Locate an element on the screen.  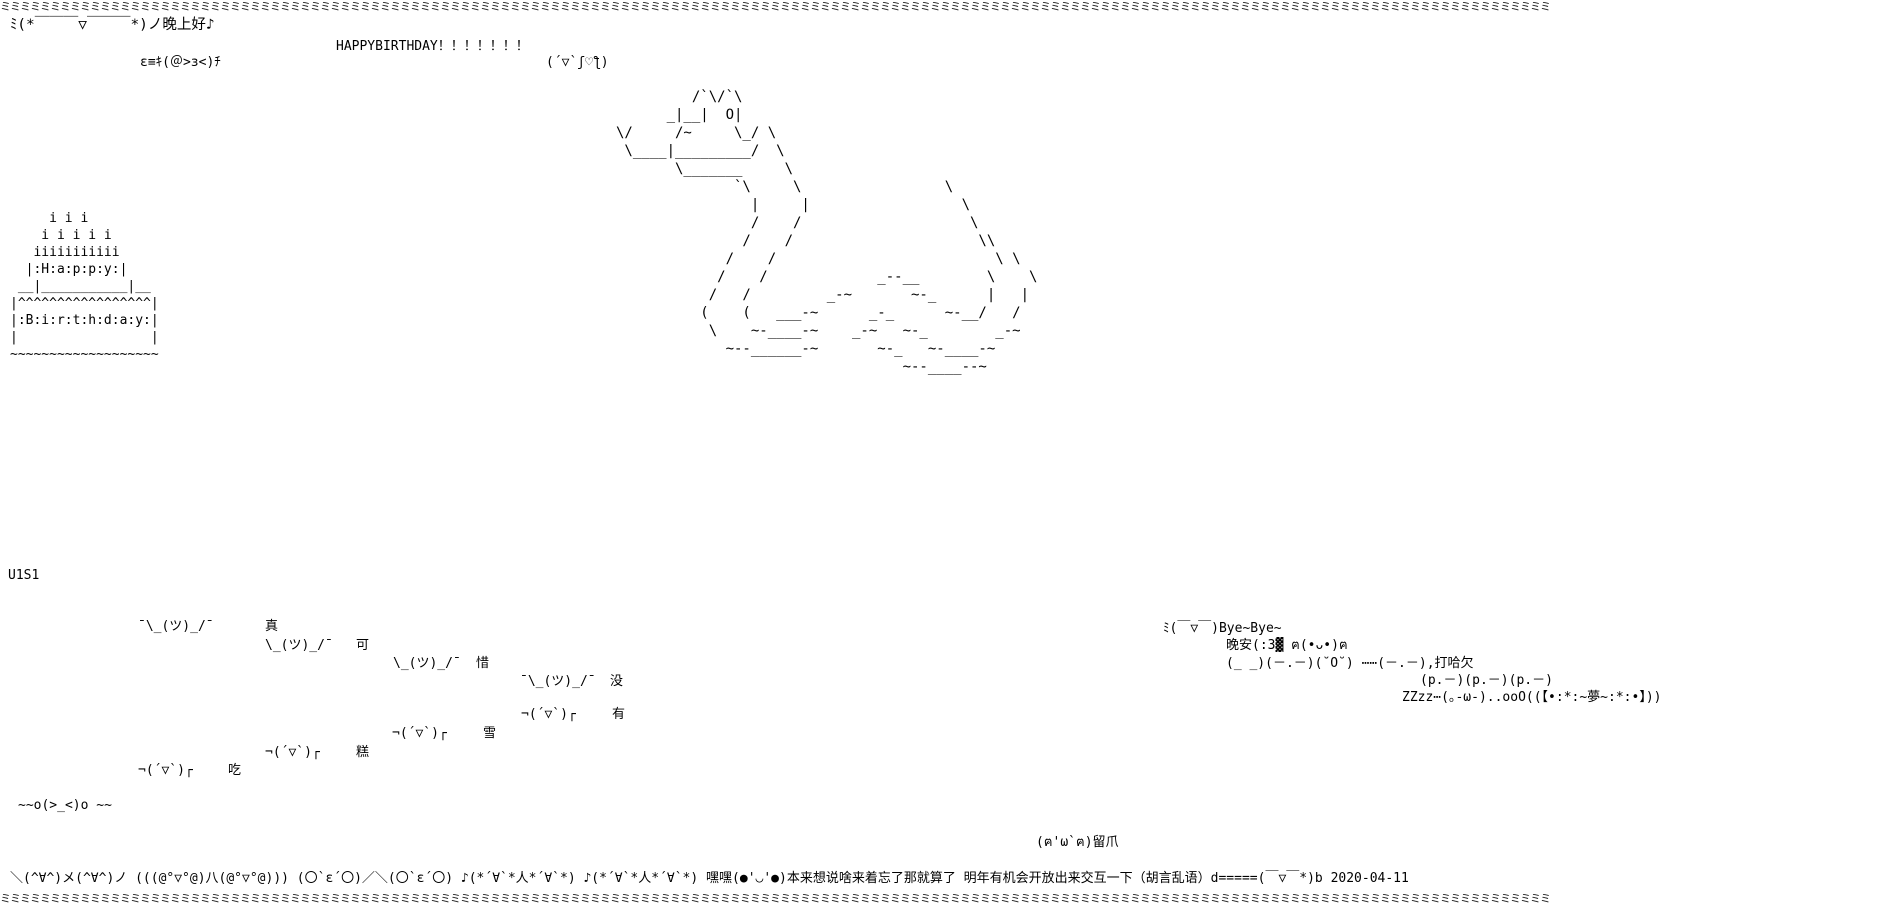
happy-birthday-title: HAPPYBIRTHDAY！！！！！！！ is located at coordinates (432, 46).